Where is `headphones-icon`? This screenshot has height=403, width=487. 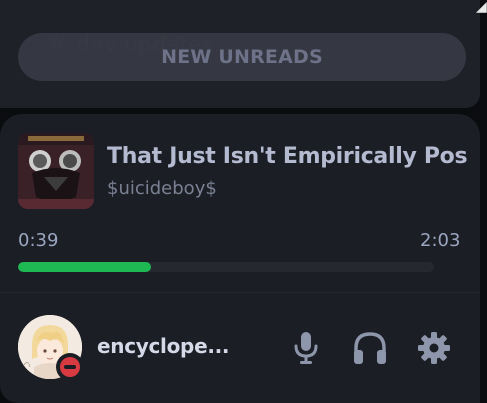 headphones-icon is located at coordinates (370, 348).